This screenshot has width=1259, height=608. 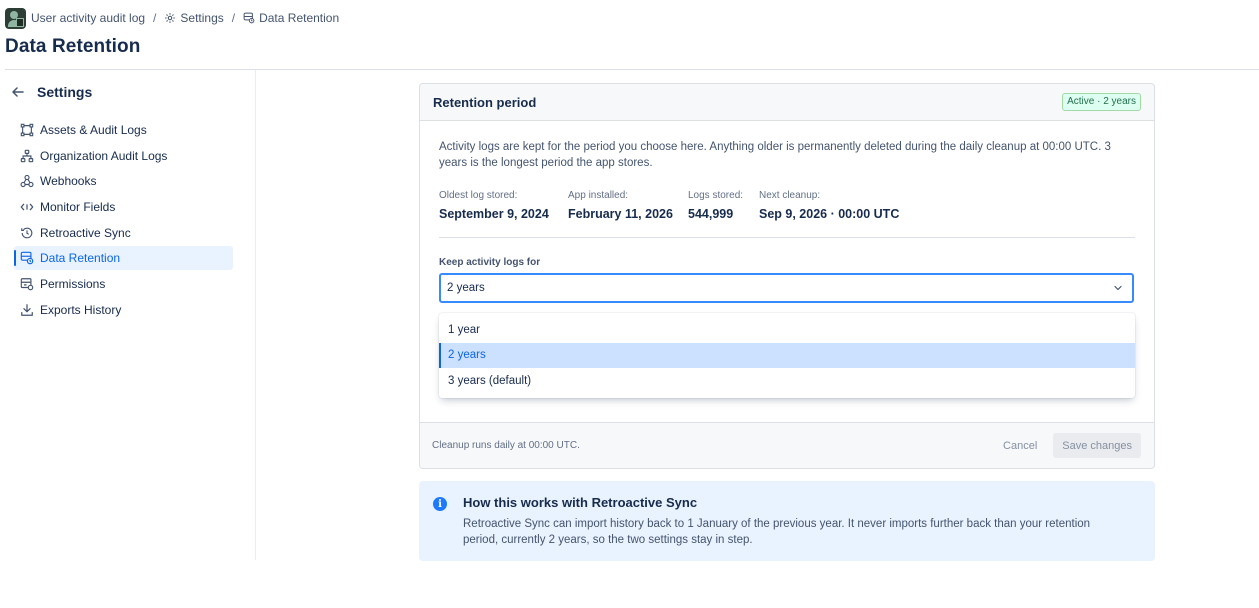 I want to click on org-tree-icon, so click(x=27, y=155).